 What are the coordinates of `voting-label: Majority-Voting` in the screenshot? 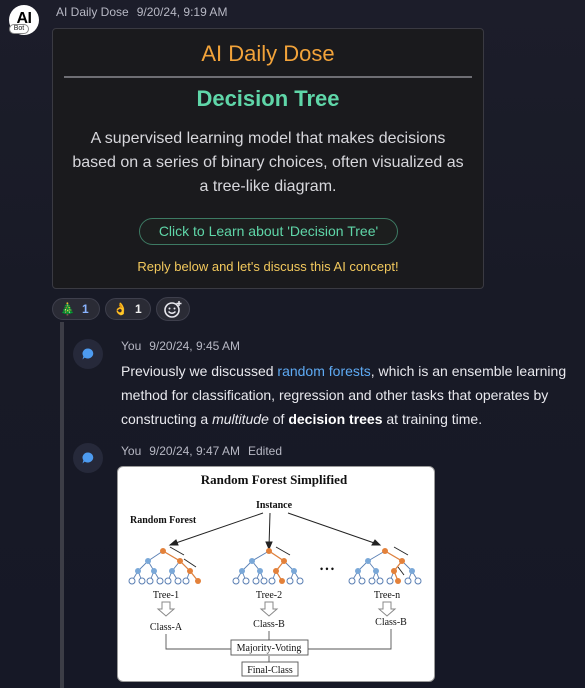 It's located at (269, 648).